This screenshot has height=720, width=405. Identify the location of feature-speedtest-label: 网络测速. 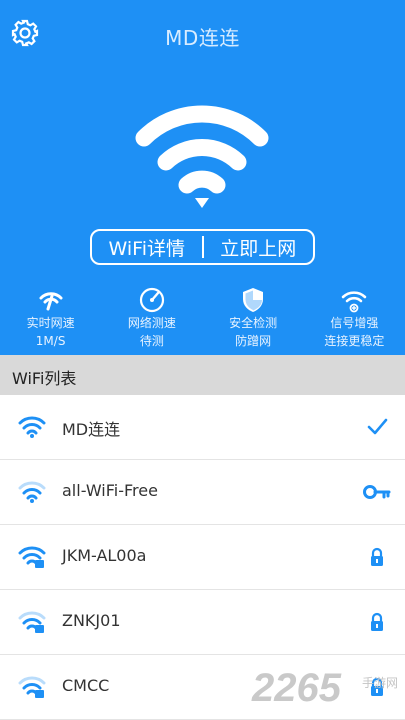
(151, 323).